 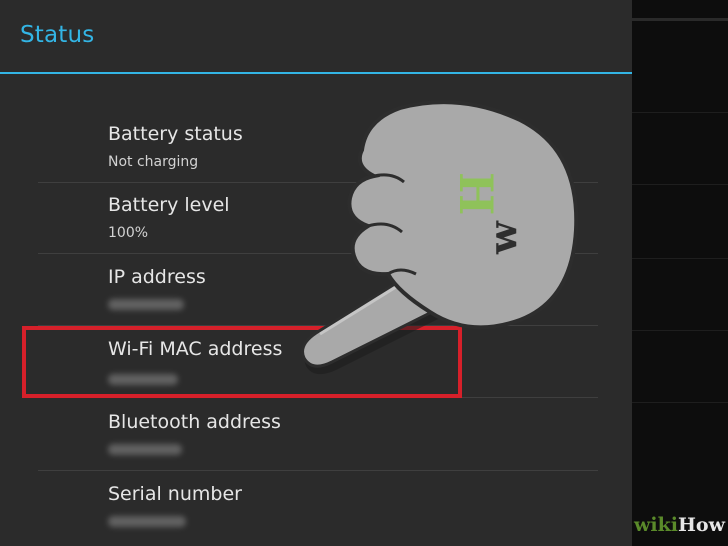 What do you see at coordinates (680, 273) in the screenshot?
I see `background-settings-pane` at bounding box center [680, 273].